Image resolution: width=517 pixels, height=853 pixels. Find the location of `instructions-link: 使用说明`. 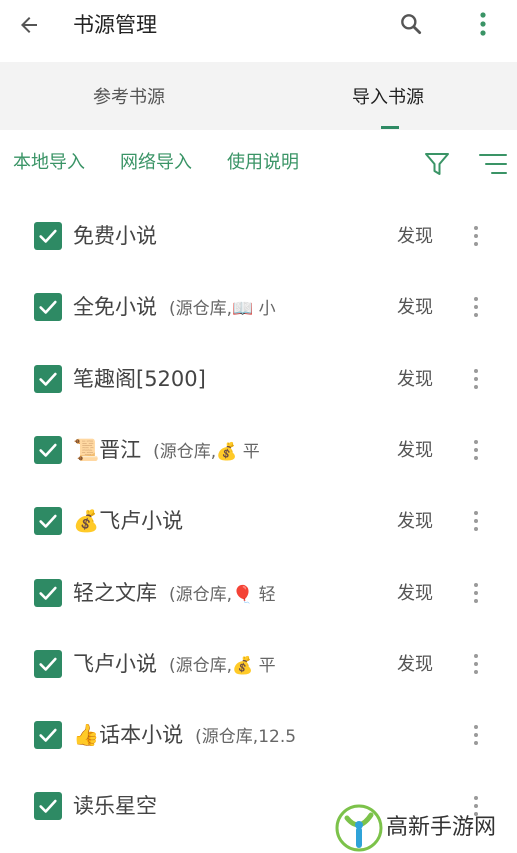

instructions-link: 使用说明 is located at coordinates (263, 163).